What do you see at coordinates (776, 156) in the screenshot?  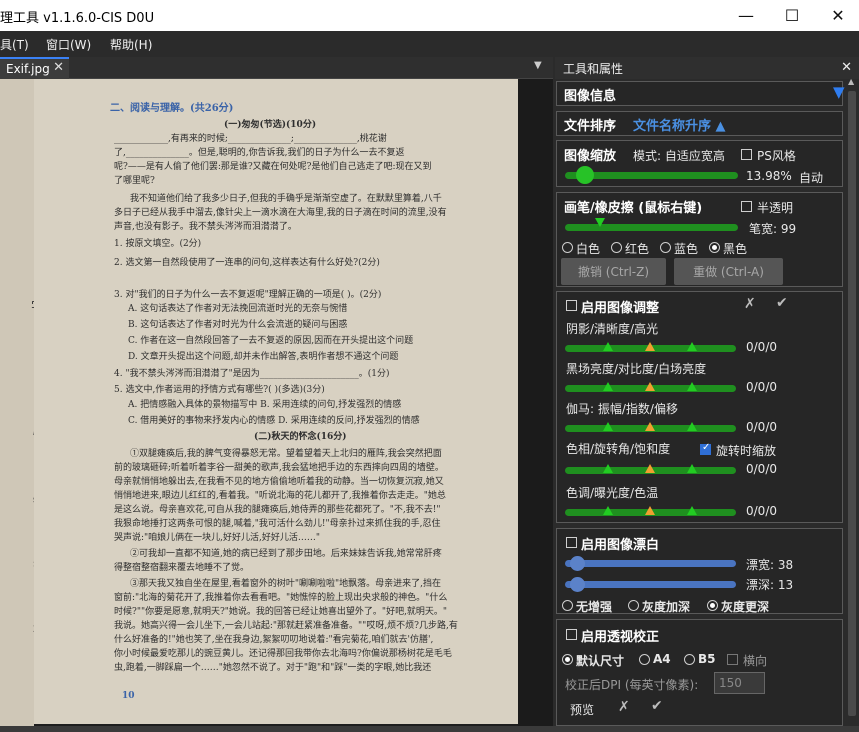 I see `ps-style-label: PS风格` at bounding box center [776, 156].